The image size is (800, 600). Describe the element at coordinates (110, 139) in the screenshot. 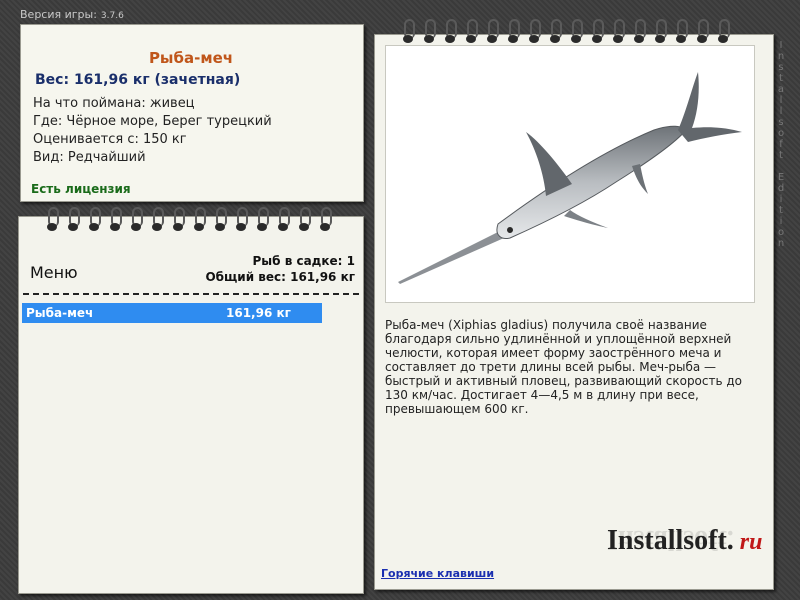

I see `valued-from: Оценивается с: 150 кг` at that location.